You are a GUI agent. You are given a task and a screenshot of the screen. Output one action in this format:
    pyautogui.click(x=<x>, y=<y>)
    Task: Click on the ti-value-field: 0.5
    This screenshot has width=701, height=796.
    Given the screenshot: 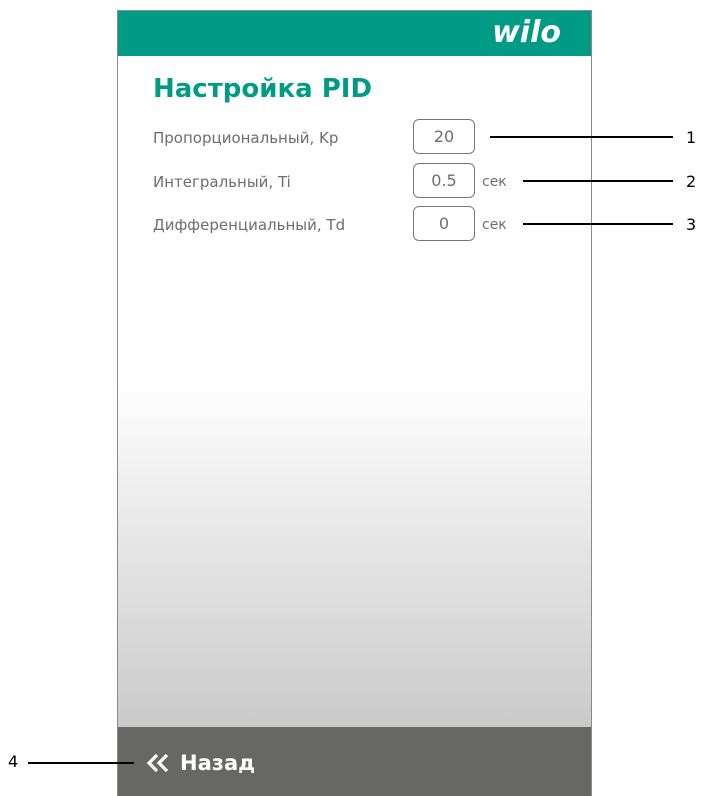 What is the action you would take?
    pyautogui.click(x=444, y=180)
    